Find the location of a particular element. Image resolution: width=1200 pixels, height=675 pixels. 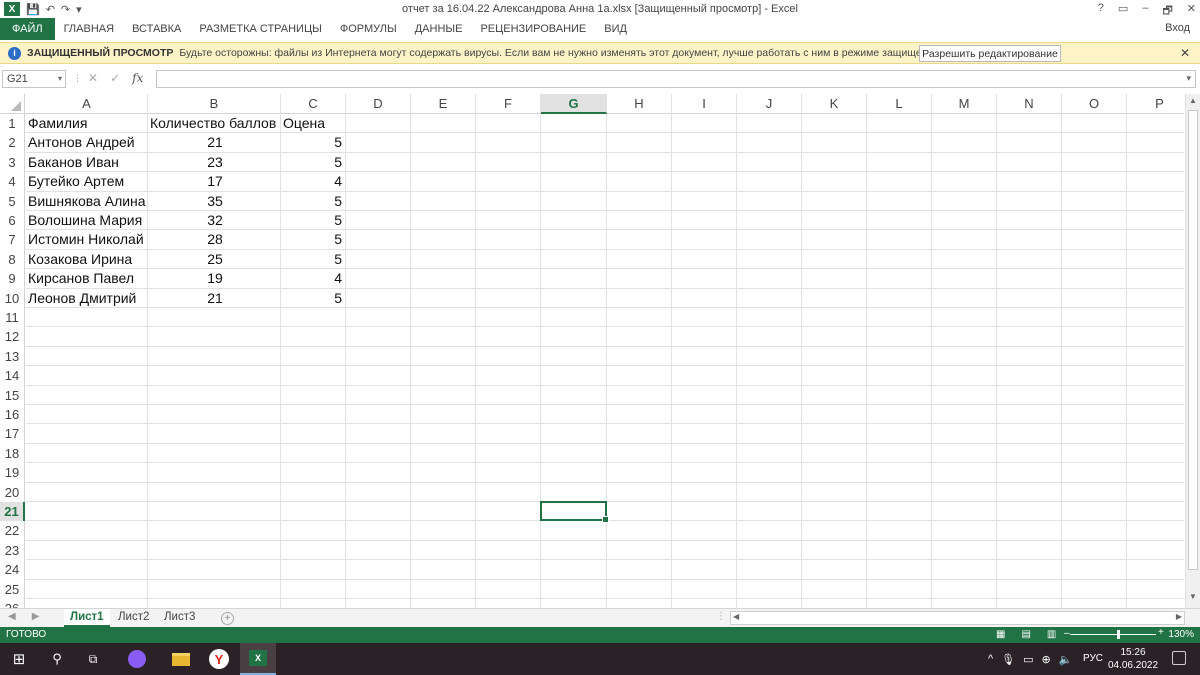

formula-input: ▾ is located at coordinates (676, 79).